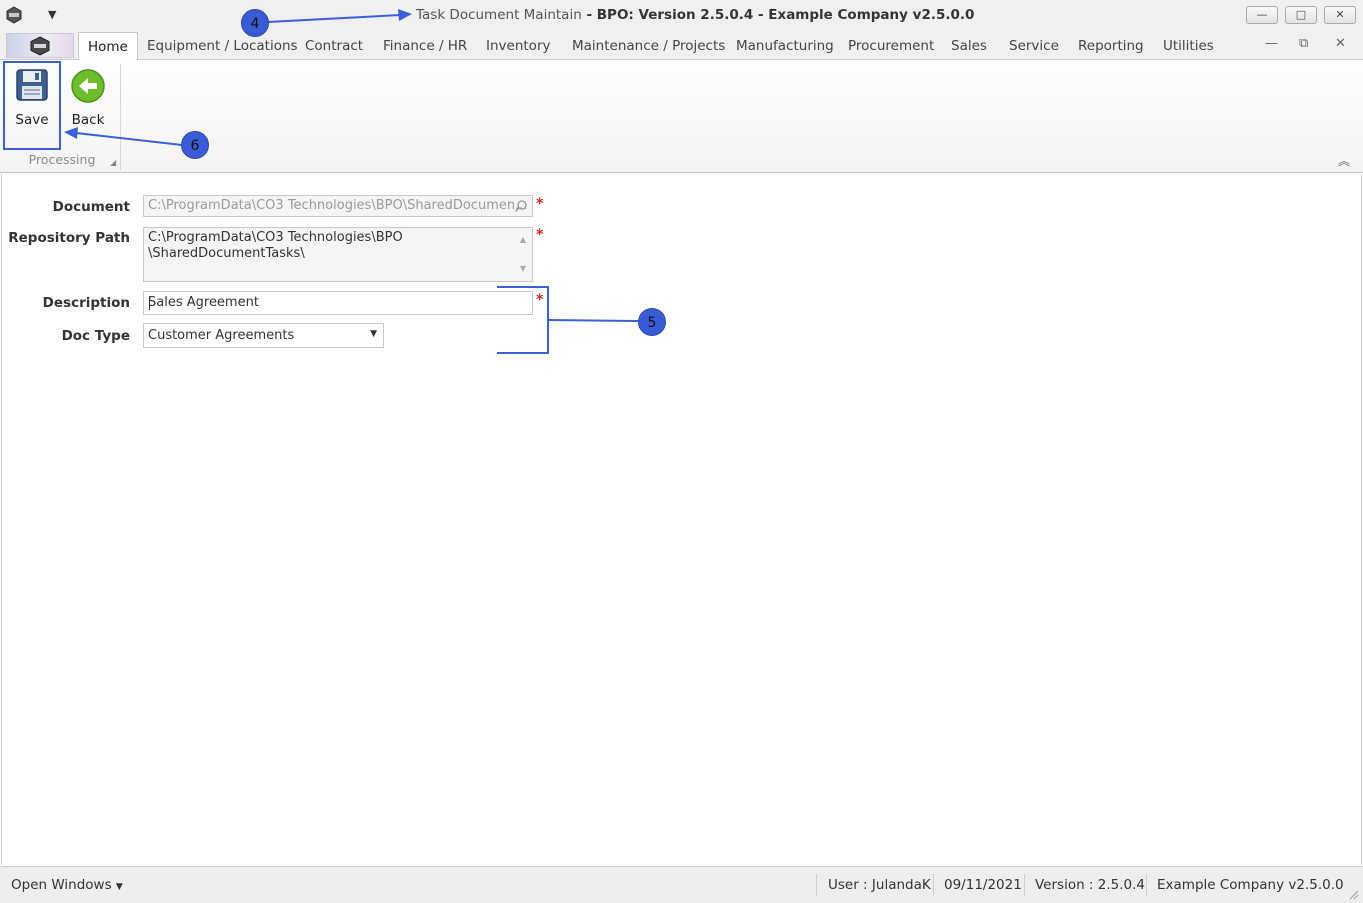  I want to click on status-version: Version : 2.5.0.4, so click(1090, 885).